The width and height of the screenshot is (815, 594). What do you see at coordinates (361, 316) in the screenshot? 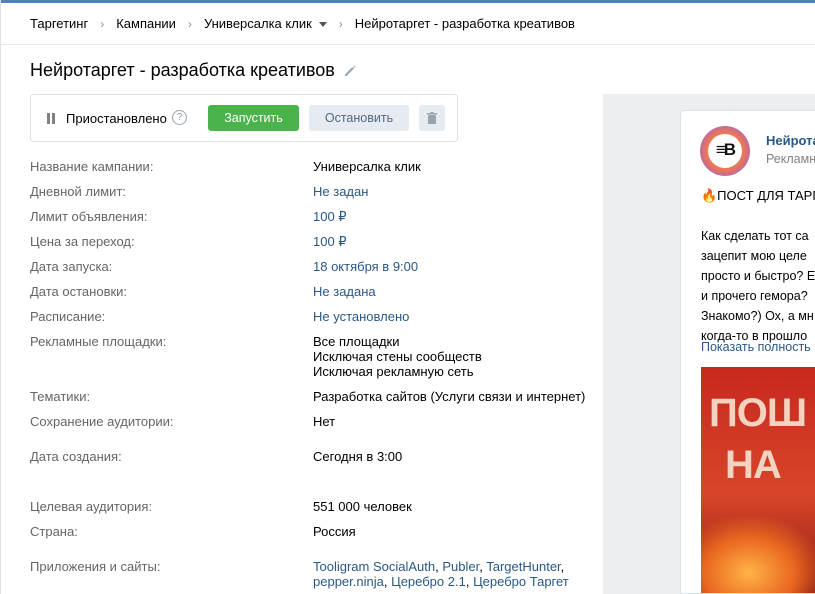
I see `detail-value-schedule: Не установлено` at bounding box center [361, 316].